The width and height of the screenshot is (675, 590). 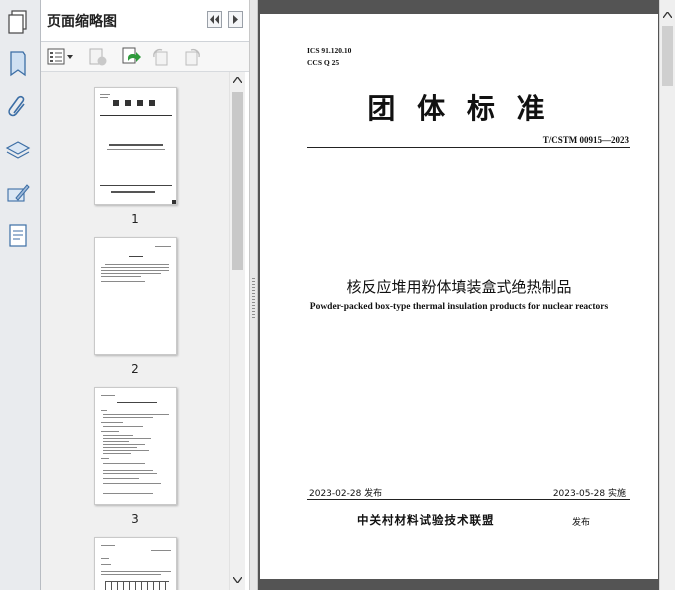 What do you see at coordinates (135, 369) in the screenshot?
I see `page-number-label: 2` at bounding box center [135, 369].